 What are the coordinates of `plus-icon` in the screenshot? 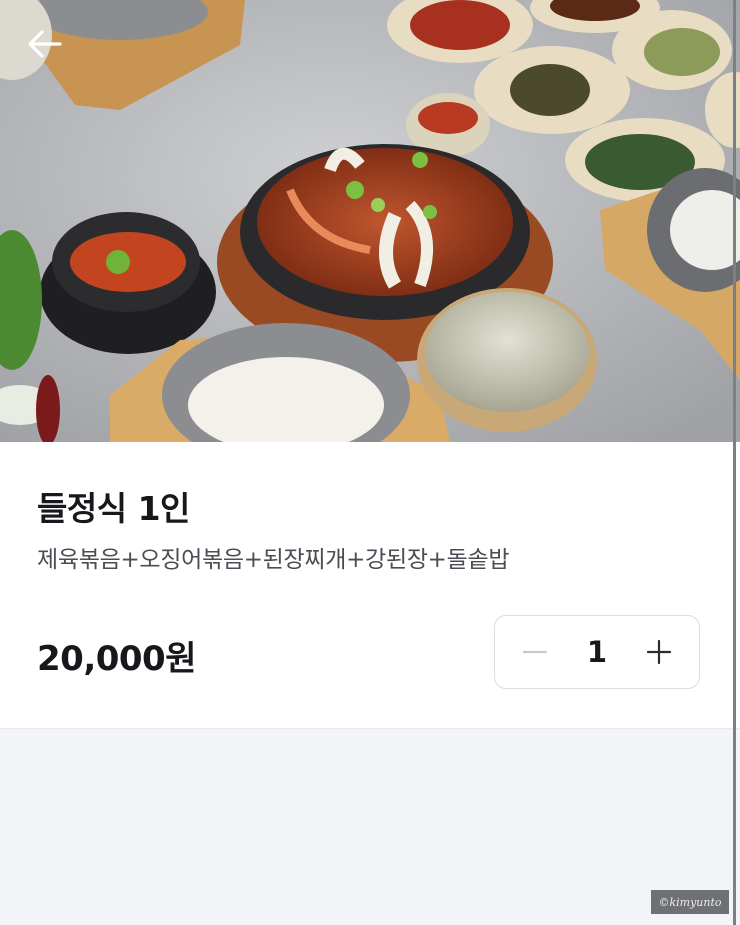 It's located at (659, 652).